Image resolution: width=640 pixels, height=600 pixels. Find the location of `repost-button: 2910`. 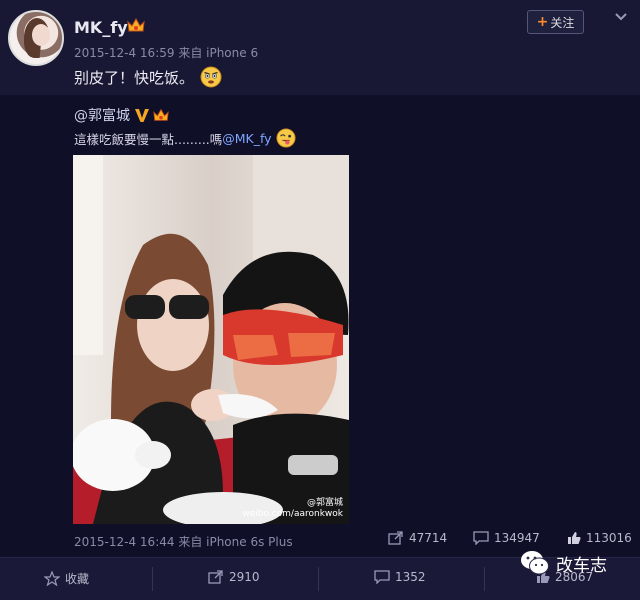

repost-button: 2910 is located at coordinates (234, 577).